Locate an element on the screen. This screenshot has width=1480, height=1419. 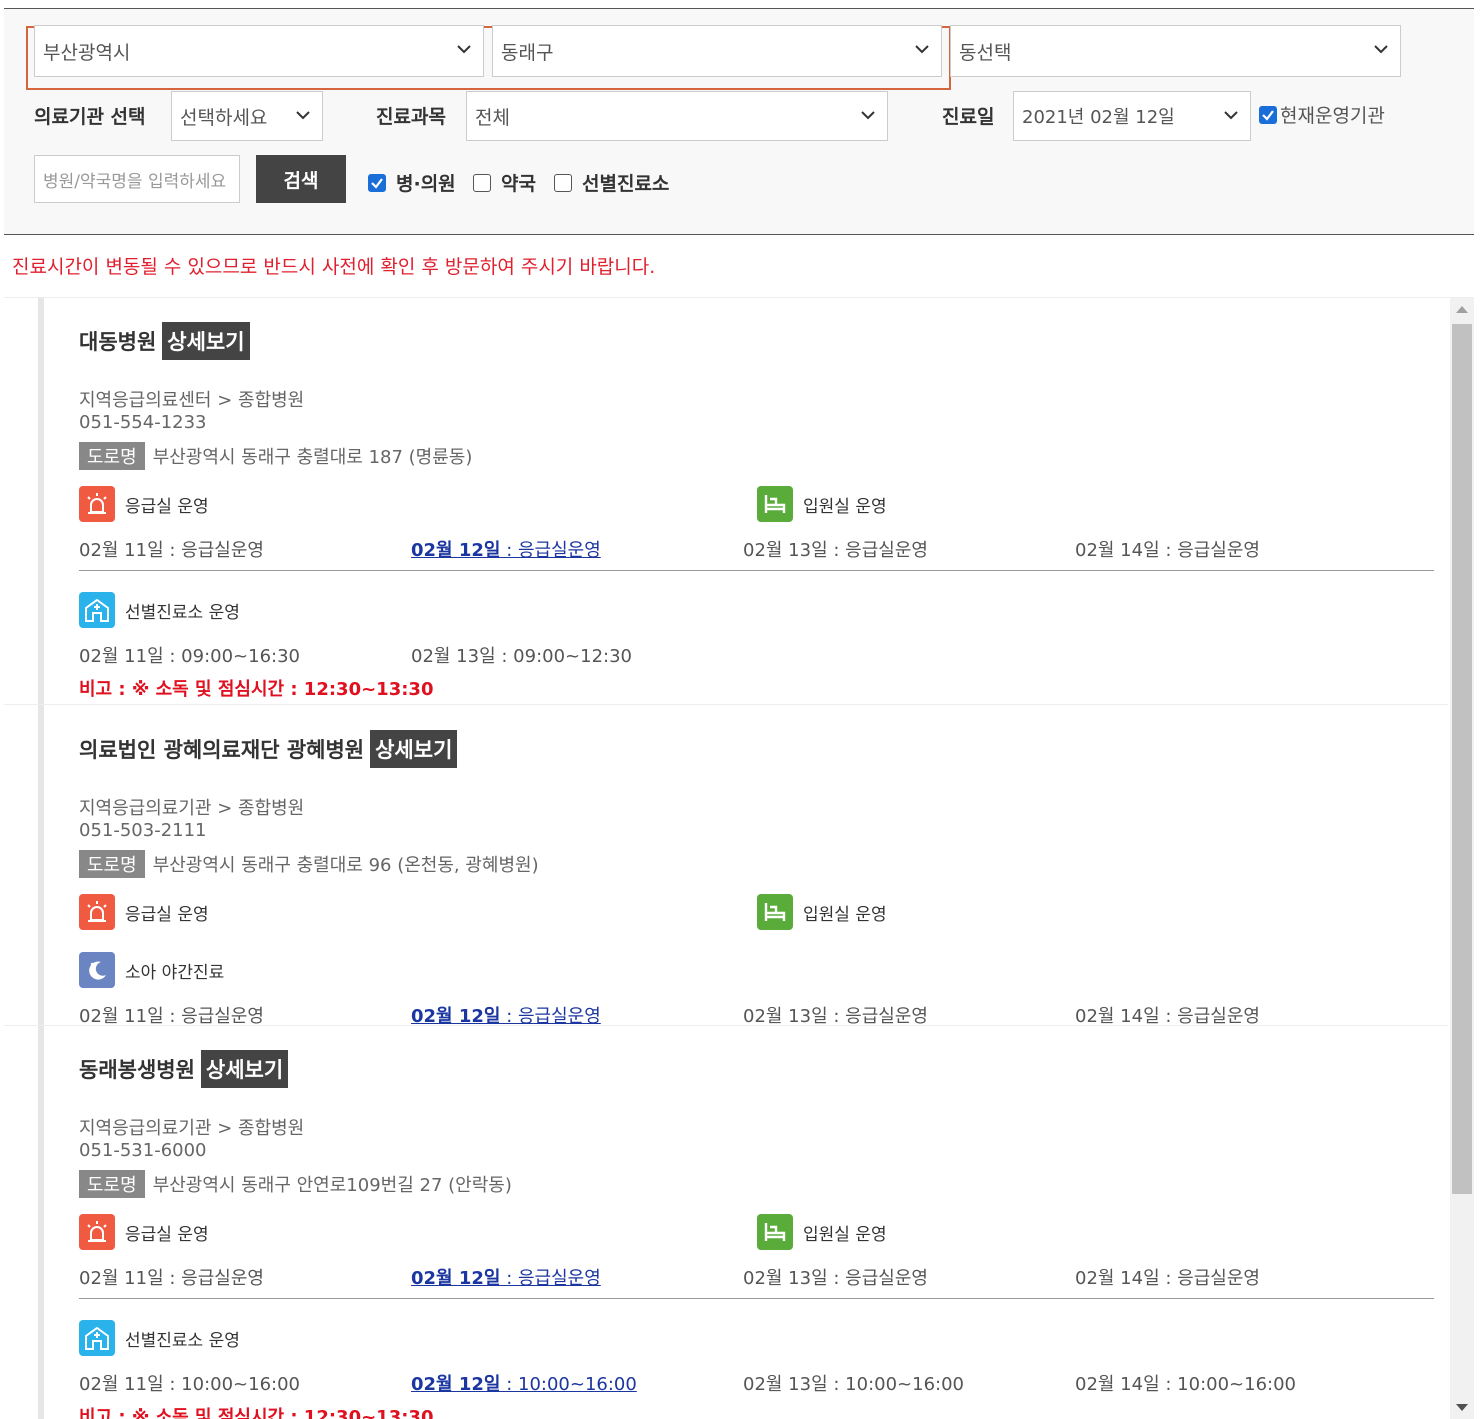
sigungu-select: 동래구 is located at coordinates (717, 51).